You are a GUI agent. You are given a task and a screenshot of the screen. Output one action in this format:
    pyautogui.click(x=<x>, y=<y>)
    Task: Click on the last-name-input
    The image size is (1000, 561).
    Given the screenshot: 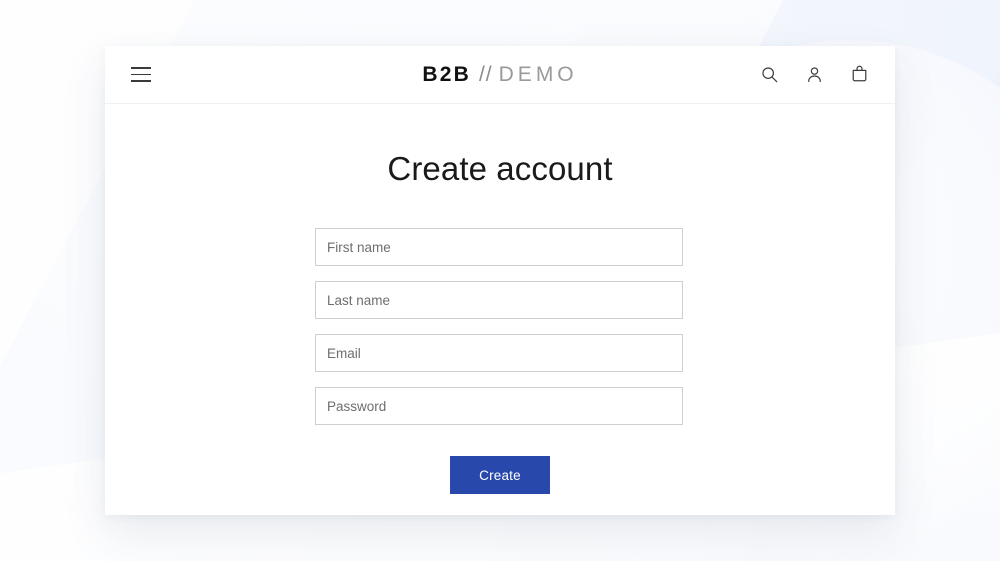 What is the action you would take?
    pyautogui.click(x=499, y=300)
    